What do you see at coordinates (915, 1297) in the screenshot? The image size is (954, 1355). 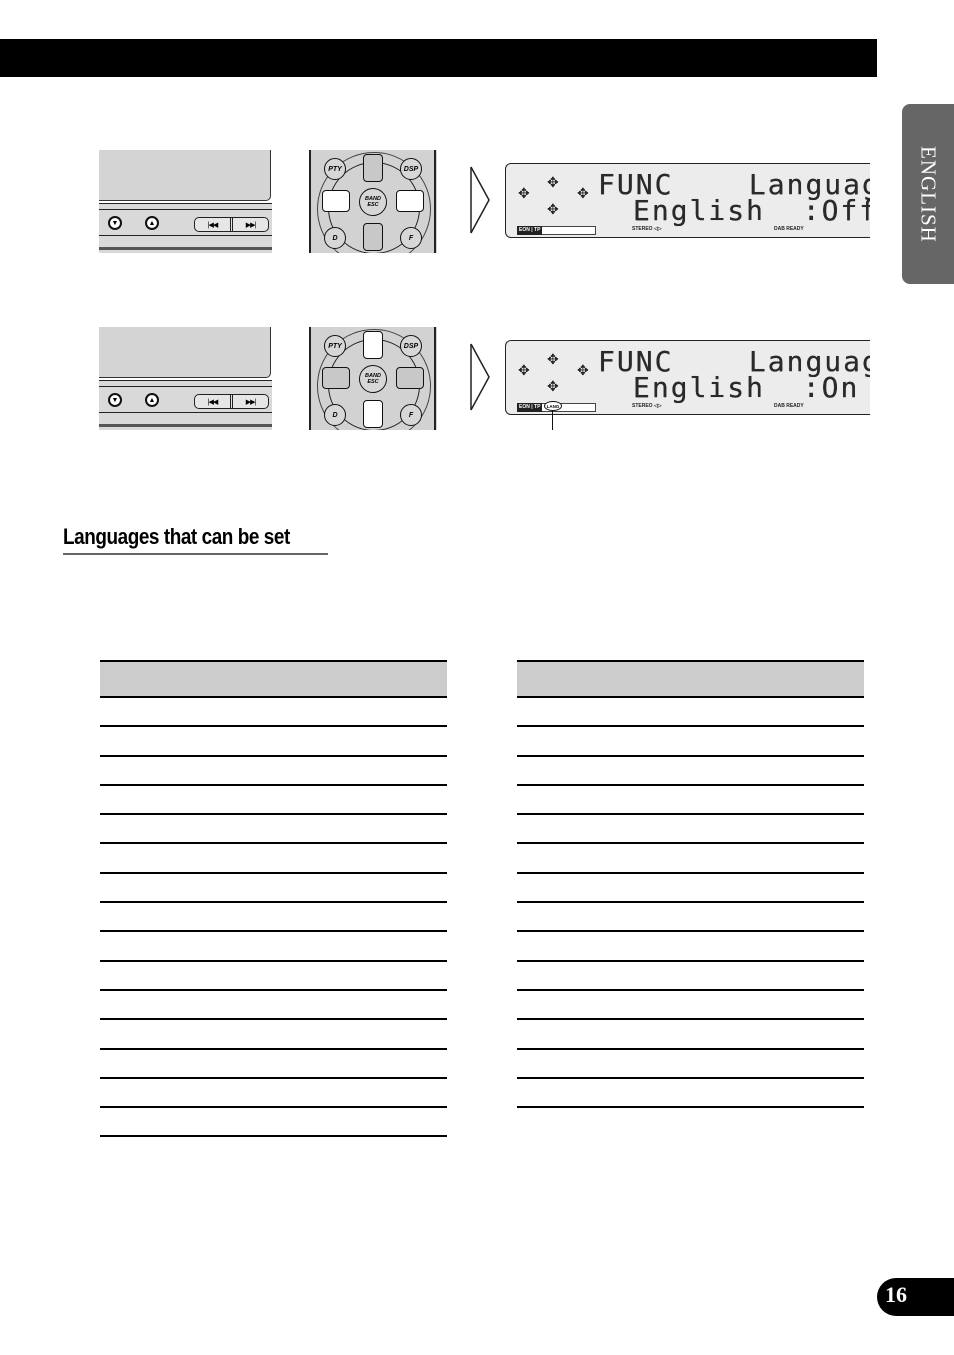 I see `page-number-badge: 16` at bounding box center [915, 1297].